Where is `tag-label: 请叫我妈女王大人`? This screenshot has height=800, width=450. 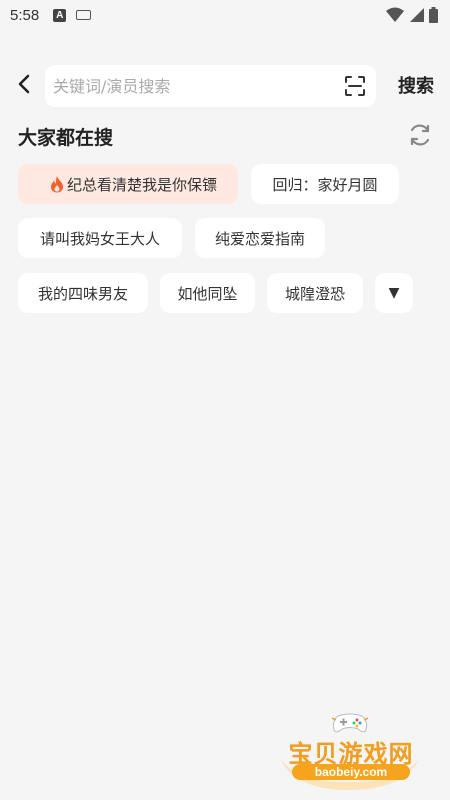
tag-label: 请叫我妈女王大人 is located at coordinates (99, 238).